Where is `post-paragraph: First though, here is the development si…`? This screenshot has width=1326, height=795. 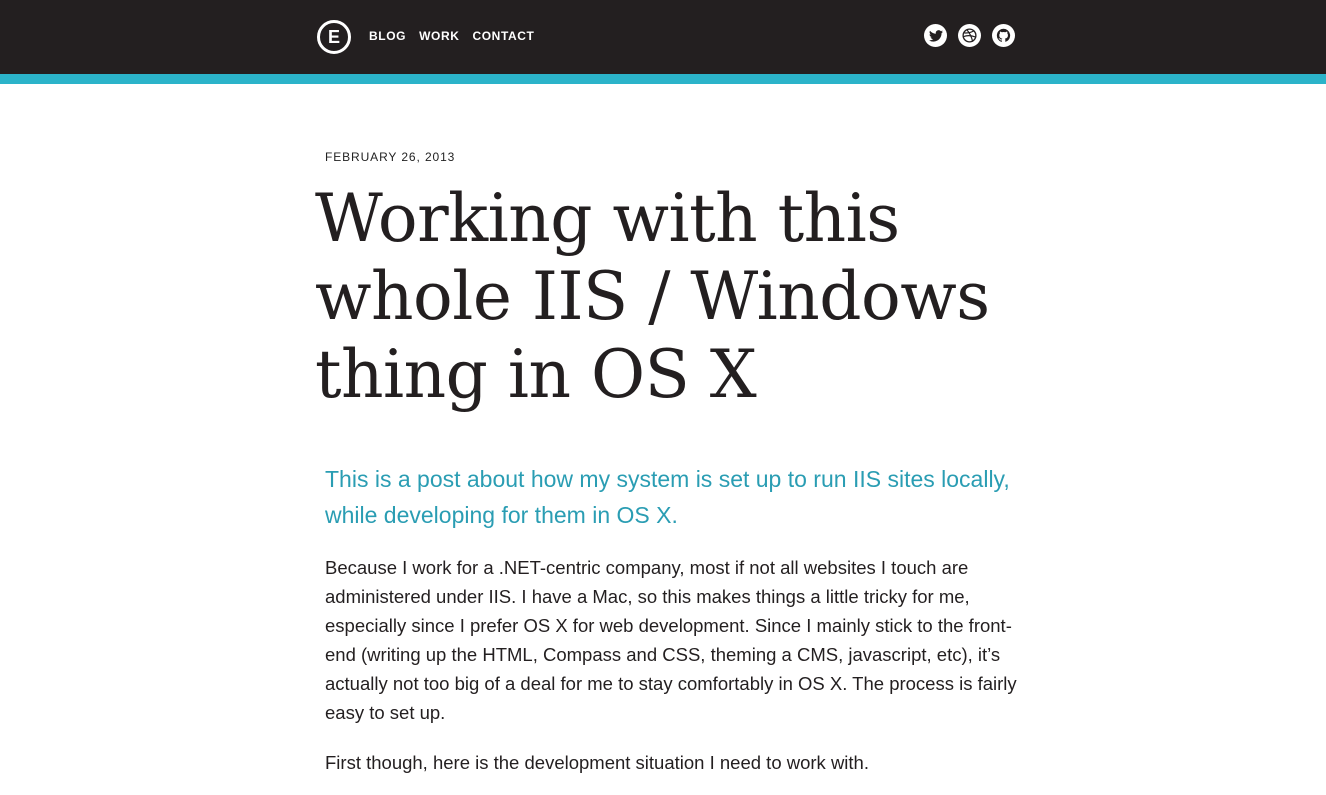
post-paragraph: First though, here is the development si… is located at coordinates (597, 762).